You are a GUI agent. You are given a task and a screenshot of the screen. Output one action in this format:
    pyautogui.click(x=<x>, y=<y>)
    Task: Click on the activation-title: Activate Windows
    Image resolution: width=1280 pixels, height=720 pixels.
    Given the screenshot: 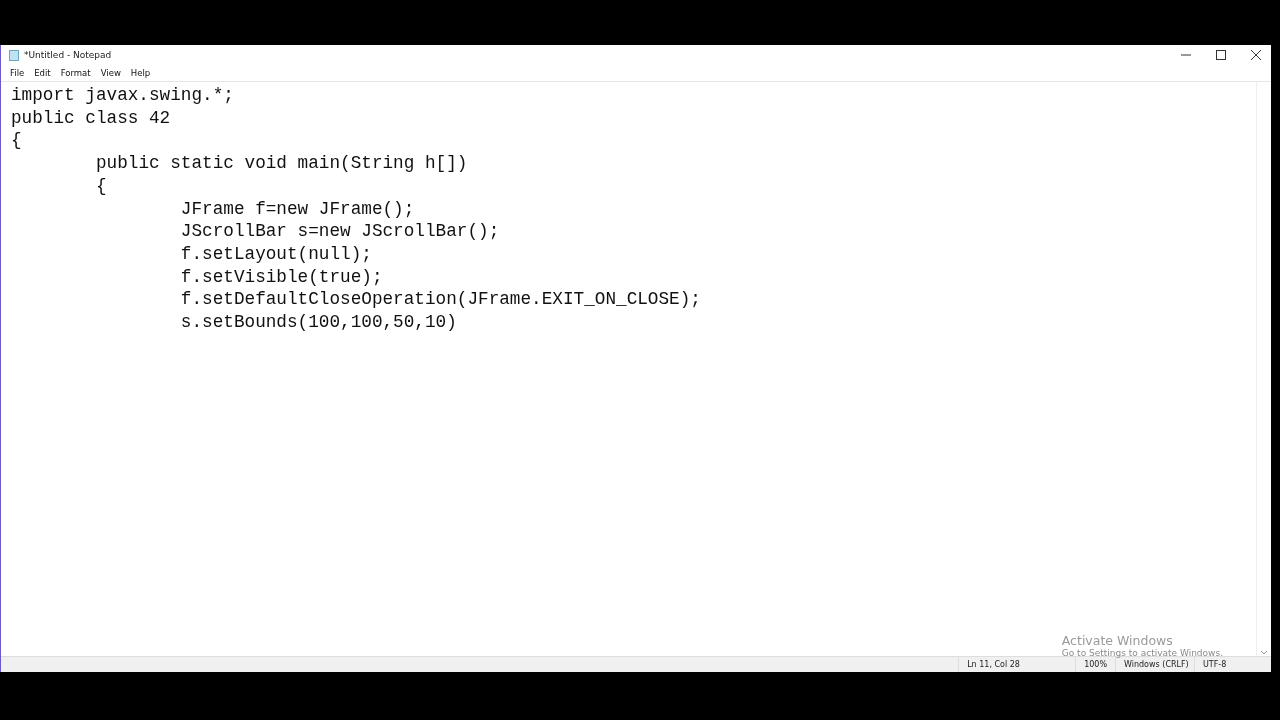 What is the action you would take?
    pyautogui.click(x=1117, y=640)
    